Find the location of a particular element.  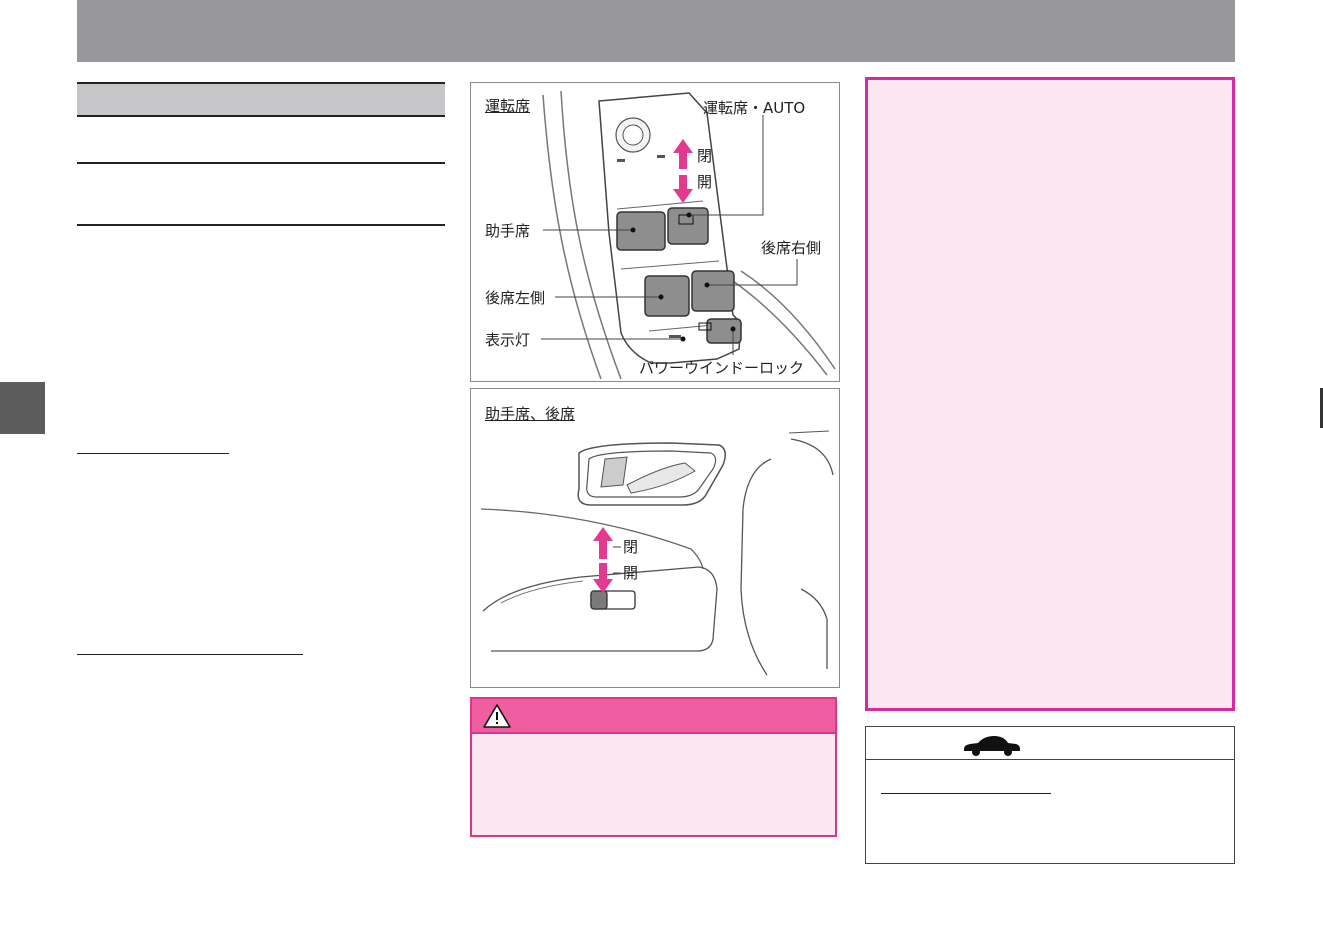

figure-title-passenger-rear: 助手席、後席 is located at coordinates (530, 414).